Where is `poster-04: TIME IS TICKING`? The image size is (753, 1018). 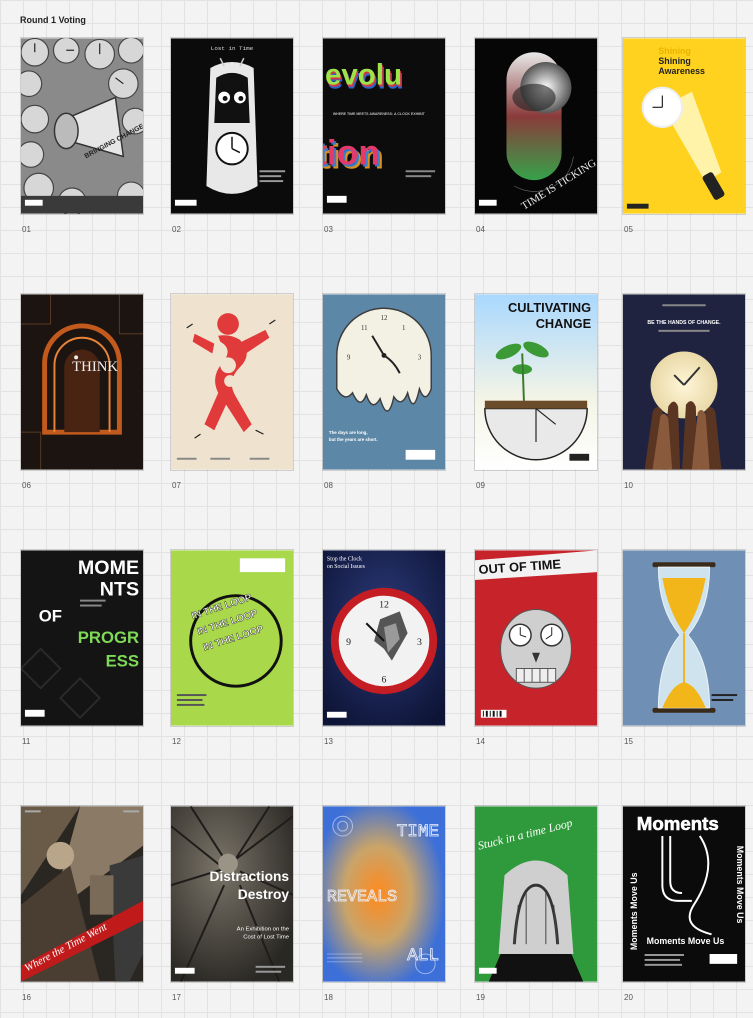 poster-04: TIME IS TICKING is located at coordinates (536, 126).